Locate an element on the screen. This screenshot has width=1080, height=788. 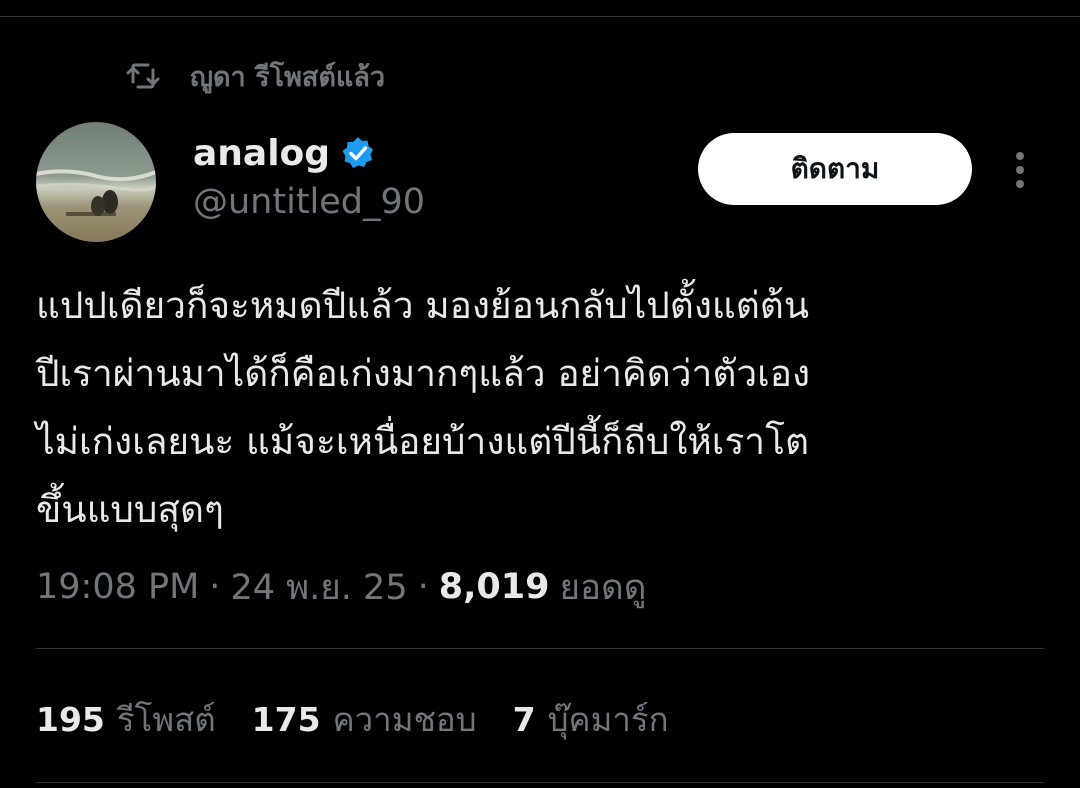
views-count: 8,019 is located at coordinates (494, 587).